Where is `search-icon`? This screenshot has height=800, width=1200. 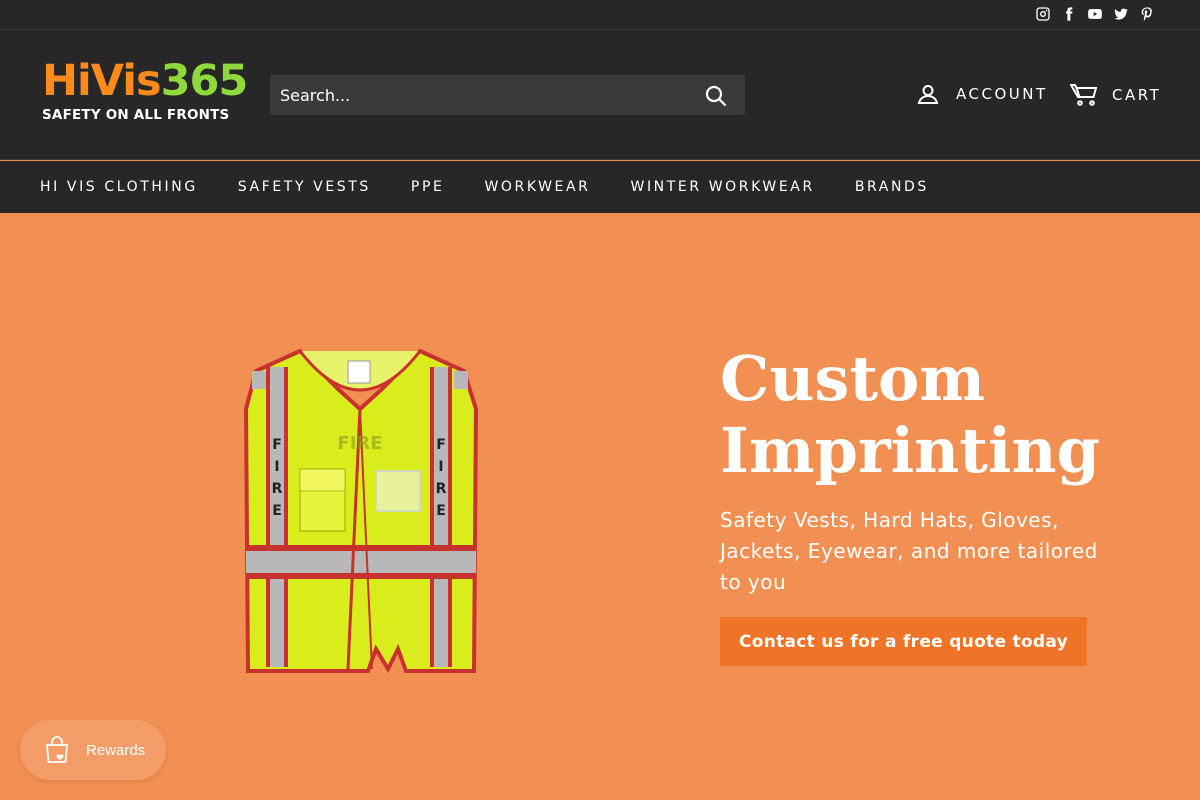 search-icon is located at coordinates (716, 96).